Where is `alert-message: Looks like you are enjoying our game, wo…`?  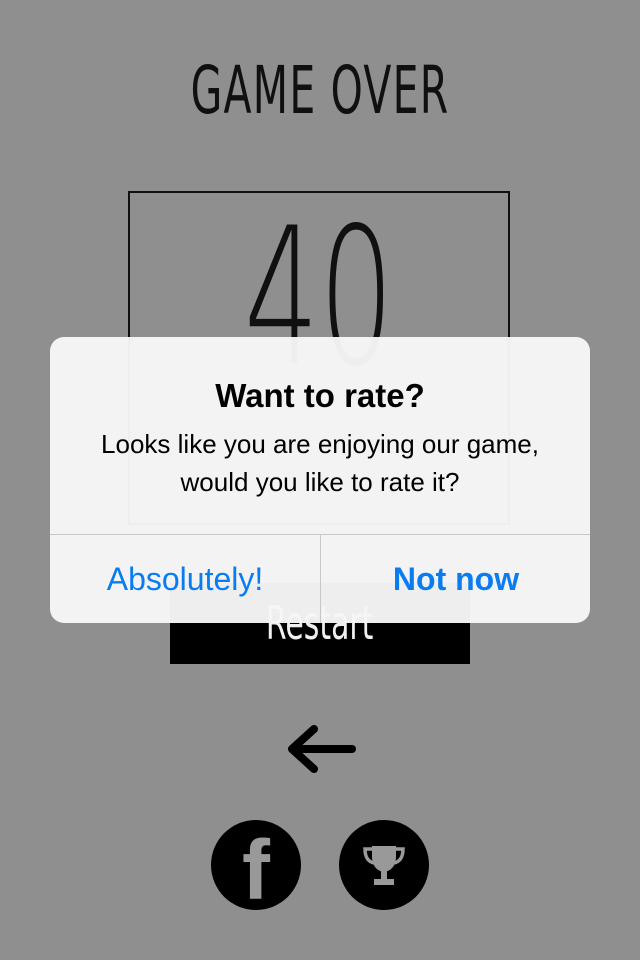 alert-message: Looks like you are enjoying our game, wo… is located at coordinates (320, 463).